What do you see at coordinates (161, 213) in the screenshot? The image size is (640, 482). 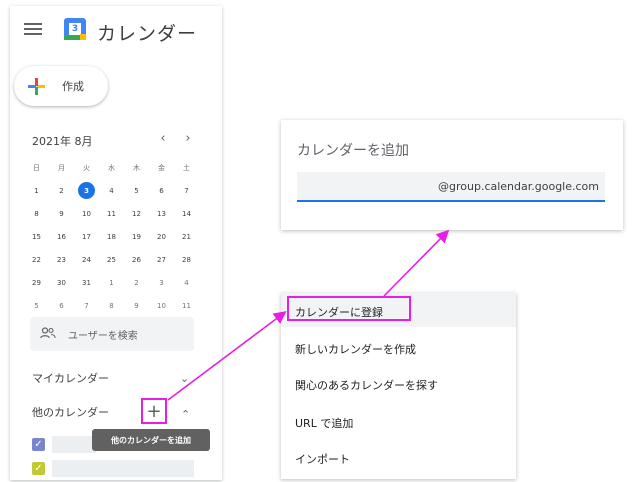 I see `calendar-day: 13` at bounding box center [161, 213].